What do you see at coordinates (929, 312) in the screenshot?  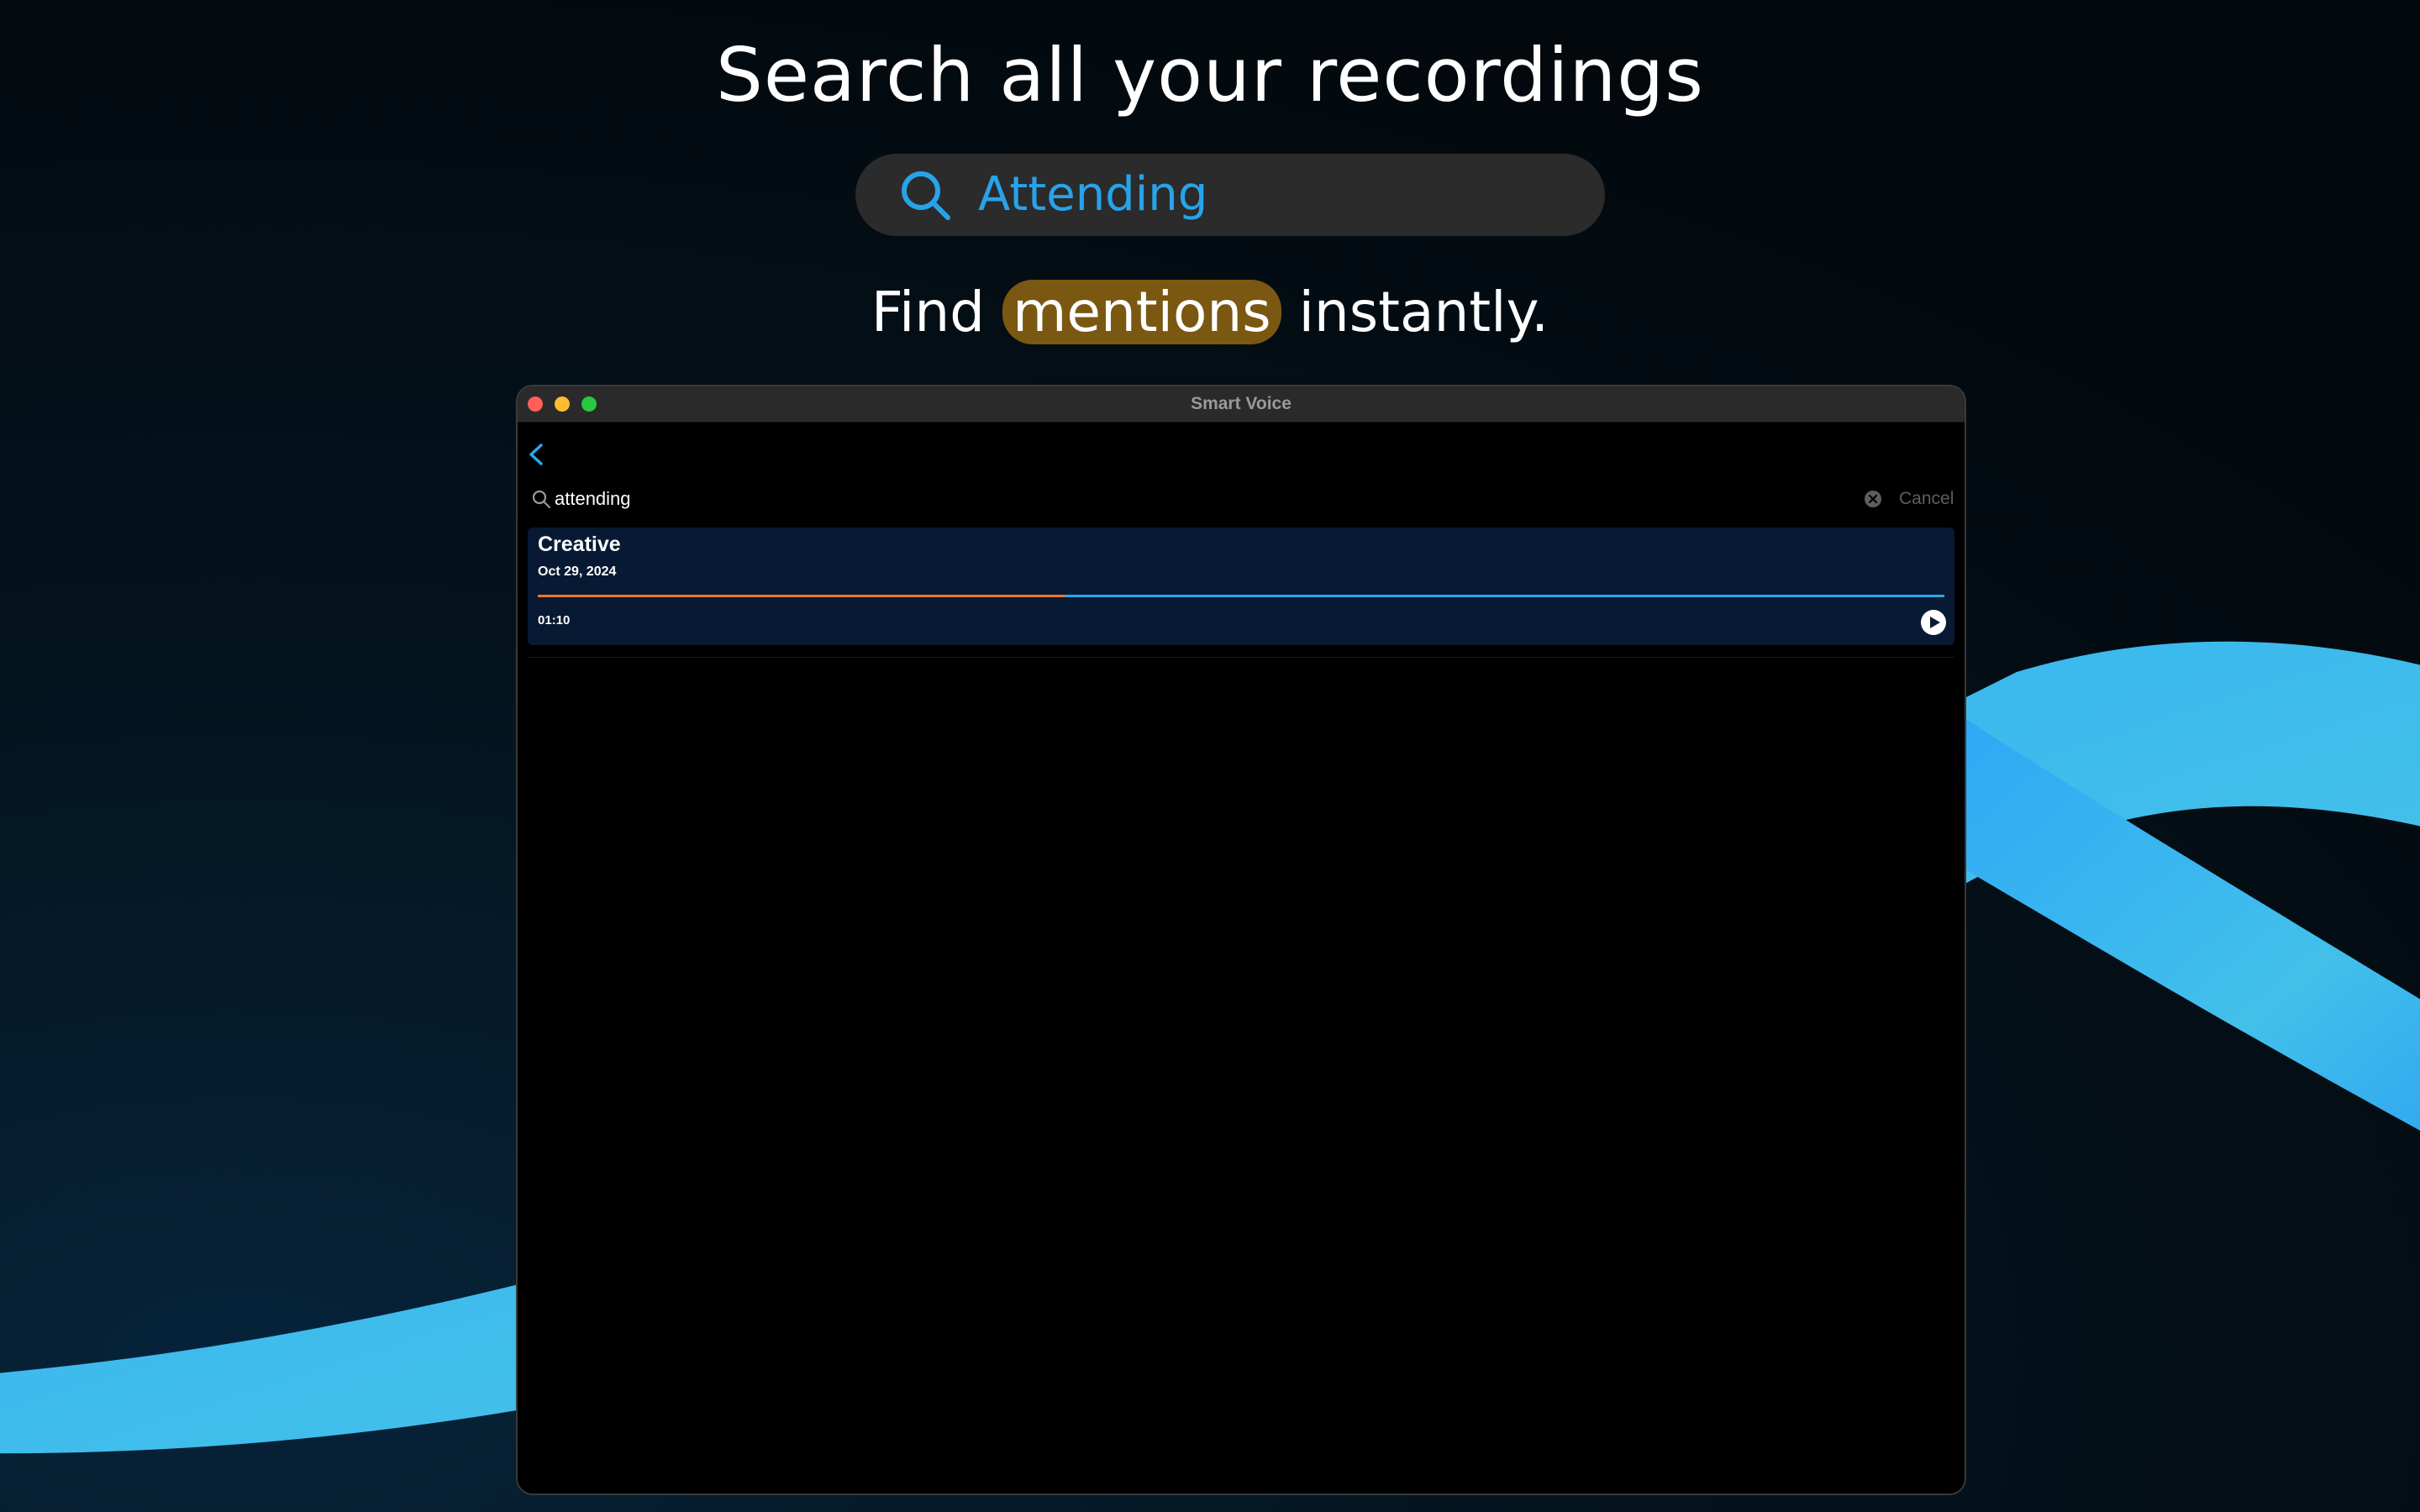 I see `tagline-start: Find` at bounding box center [929, 312].